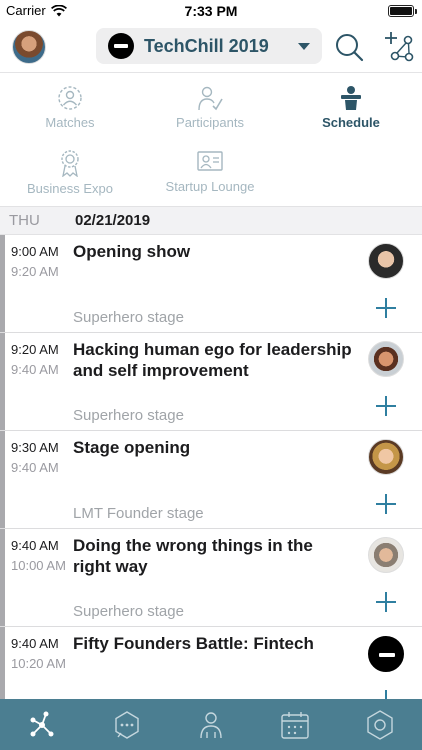 This screenshot has width=422, height=750. Describe the element at coordinates (132, 251) in the screenshot. I see `session-title: Opening show` at that location.